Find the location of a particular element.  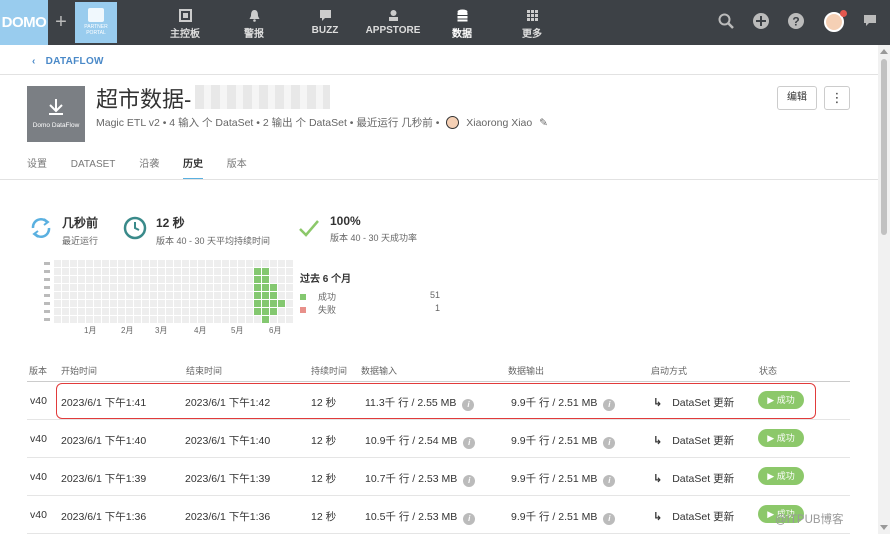

col-header-start: 开始时间 is located at coordinates (79, 370).